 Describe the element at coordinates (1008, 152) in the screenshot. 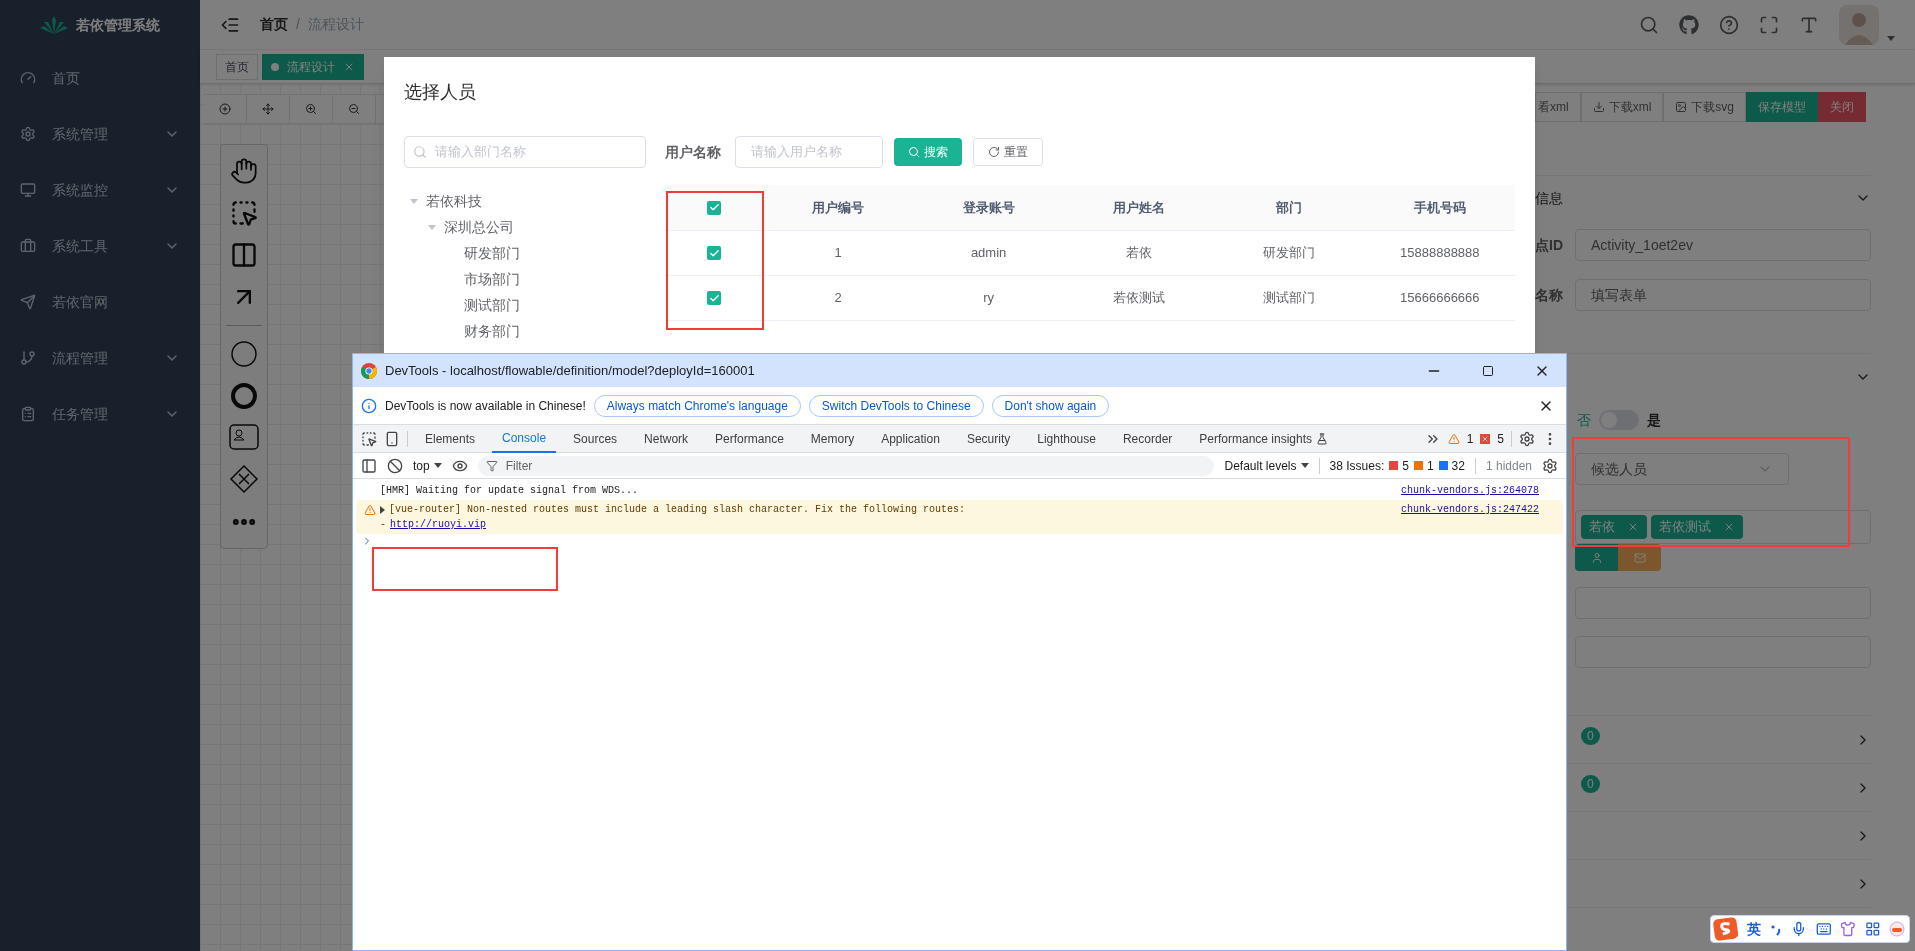

I see `reset-button: 重置` at that location.